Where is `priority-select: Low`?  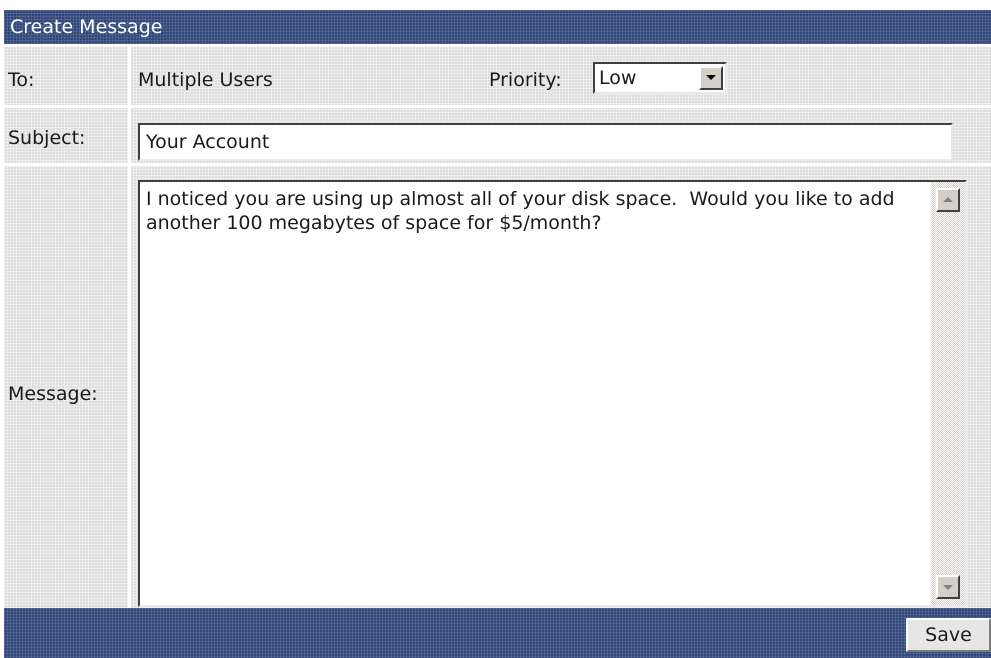
priority-select: Low is located at coordinates (660, 78).